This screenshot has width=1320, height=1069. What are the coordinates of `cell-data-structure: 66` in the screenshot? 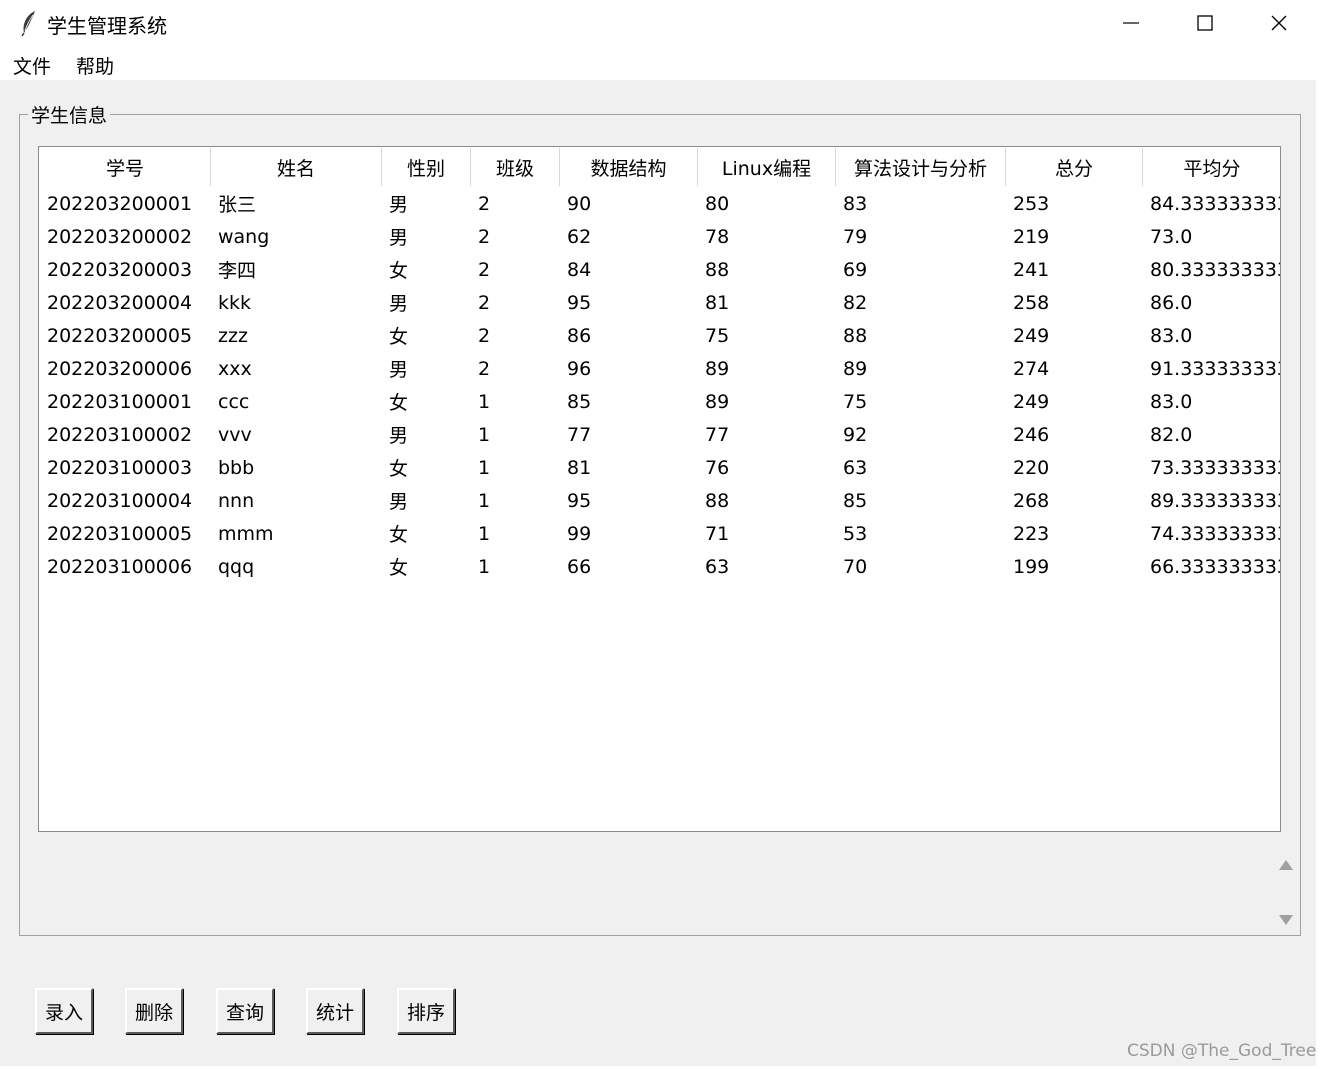 It's located at (579, 566).